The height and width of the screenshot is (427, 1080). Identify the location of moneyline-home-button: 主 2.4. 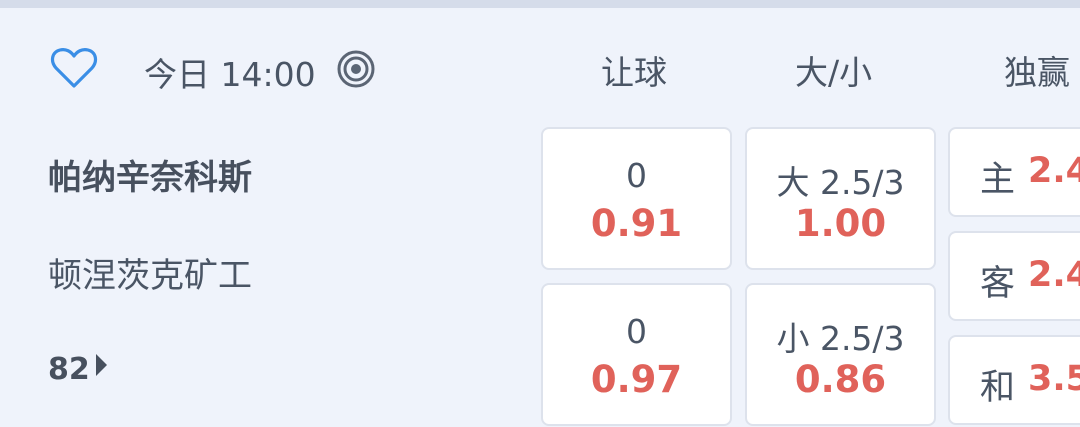
(1014, 172).